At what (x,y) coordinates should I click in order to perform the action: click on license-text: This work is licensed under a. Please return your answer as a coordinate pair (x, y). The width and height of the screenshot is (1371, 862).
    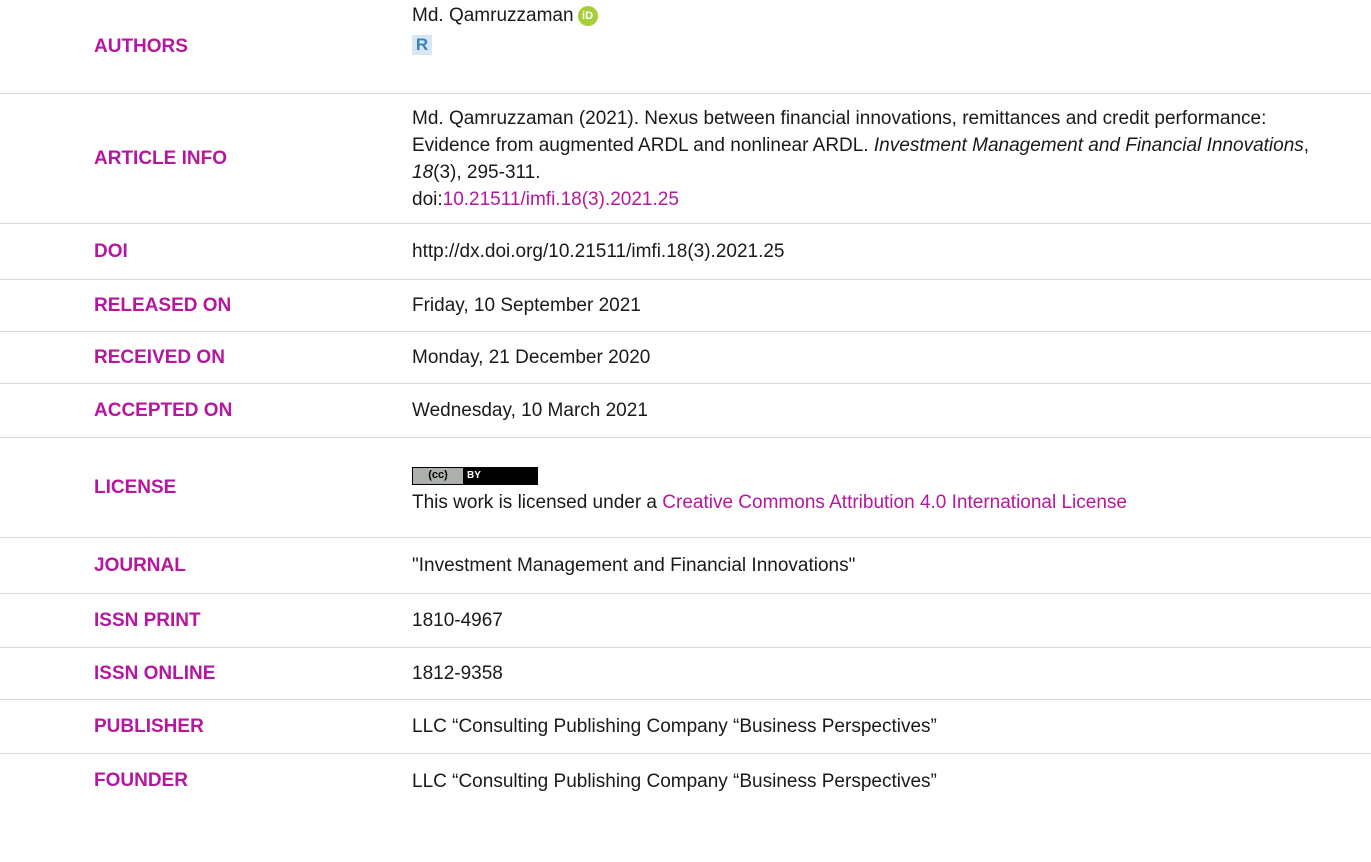
    Looking at the image, I should click on (537, 502).